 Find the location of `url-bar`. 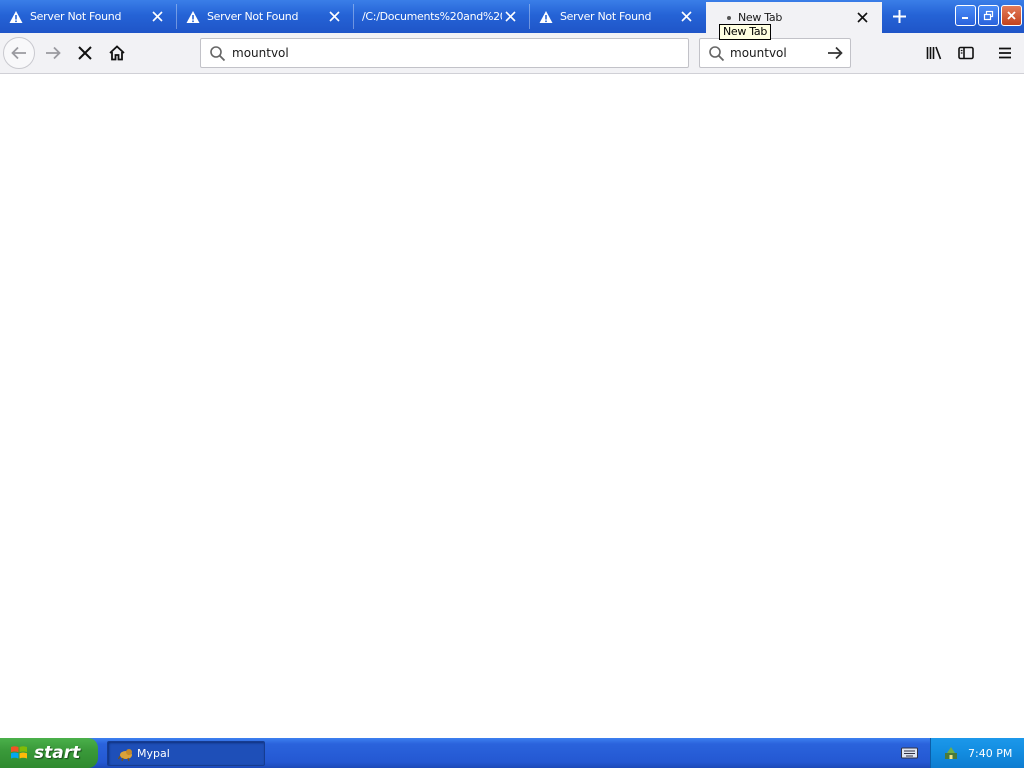

url-bar is located at coordinates (444, 53).